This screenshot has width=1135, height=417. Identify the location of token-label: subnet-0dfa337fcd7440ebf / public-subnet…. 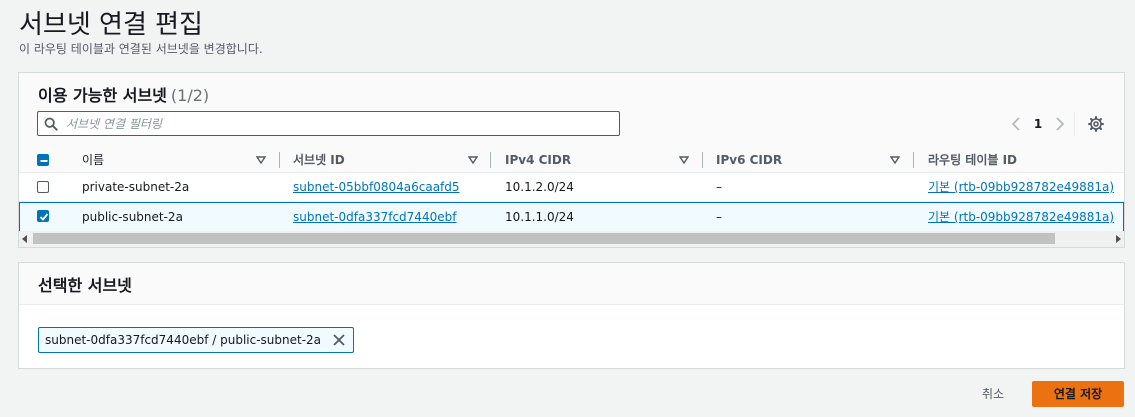
(183, 340).